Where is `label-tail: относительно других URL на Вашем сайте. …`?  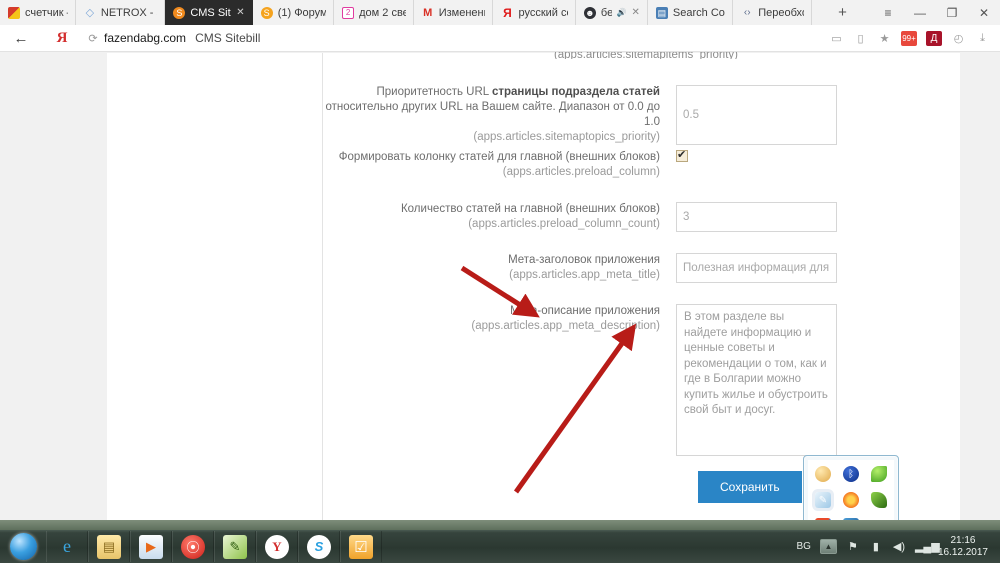
label-tail: относительно других URL на Вашем сайте. … is located at coordinates (493, 114).